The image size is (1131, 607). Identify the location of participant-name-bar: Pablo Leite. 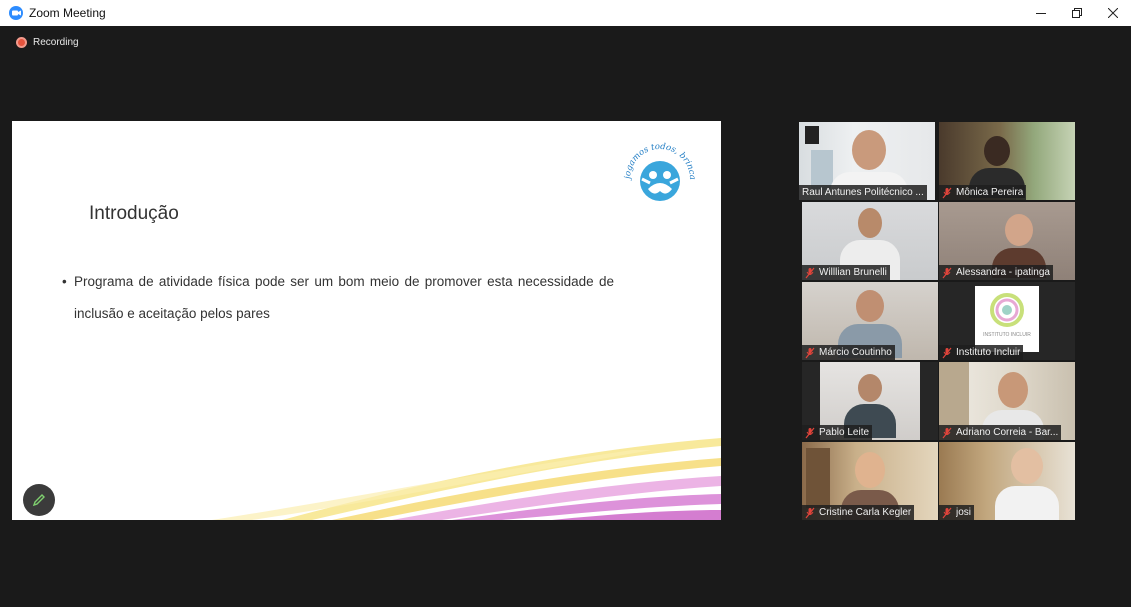
(837, 432).